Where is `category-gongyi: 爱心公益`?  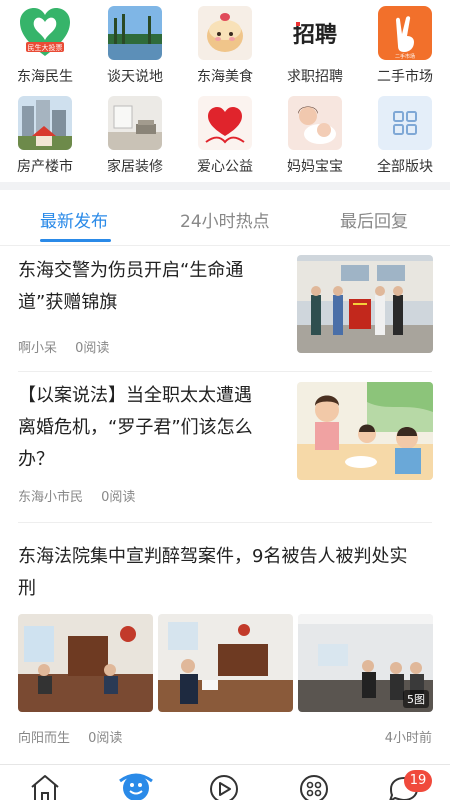 category-gongyi: 爱心公益 is located at coordinates (225, 135).